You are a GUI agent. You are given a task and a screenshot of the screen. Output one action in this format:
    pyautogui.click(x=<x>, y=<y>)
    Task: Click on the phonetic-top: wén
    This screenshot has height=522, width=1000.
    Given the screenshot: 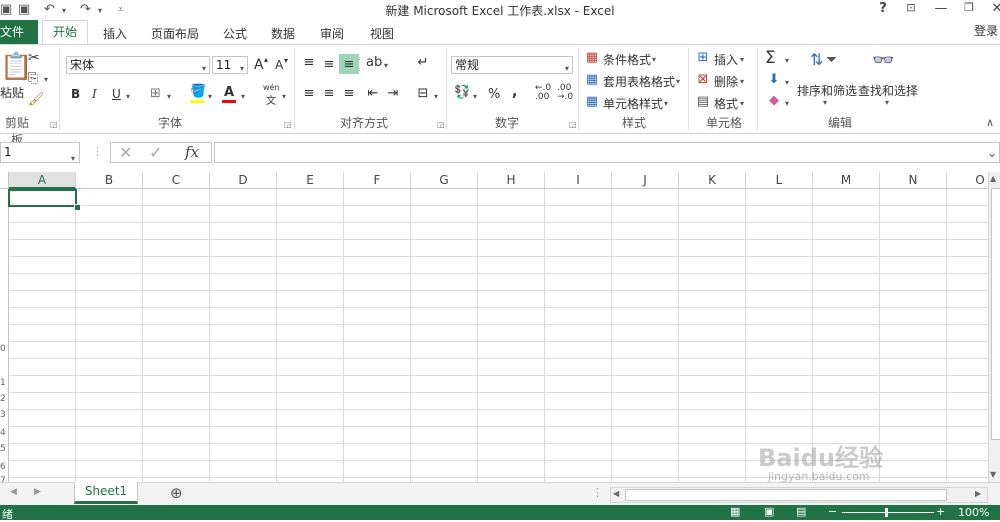 What is the action you would take?
    pyautogui.click(x=271, y=87)
    